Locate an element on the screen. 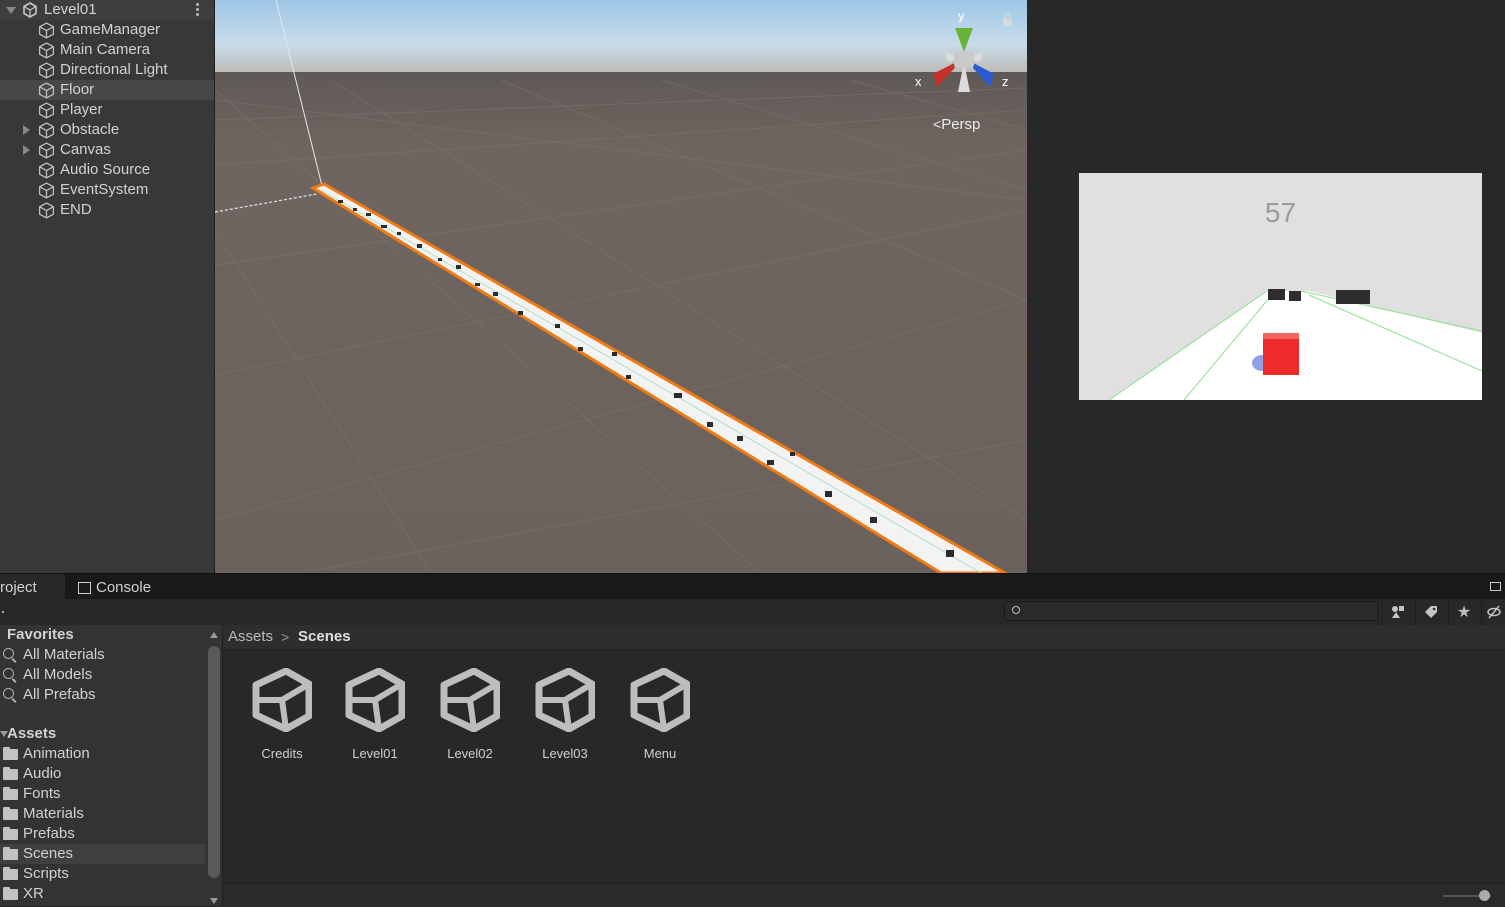  asset-level02: Level02 is located at coordinates (470, 718).